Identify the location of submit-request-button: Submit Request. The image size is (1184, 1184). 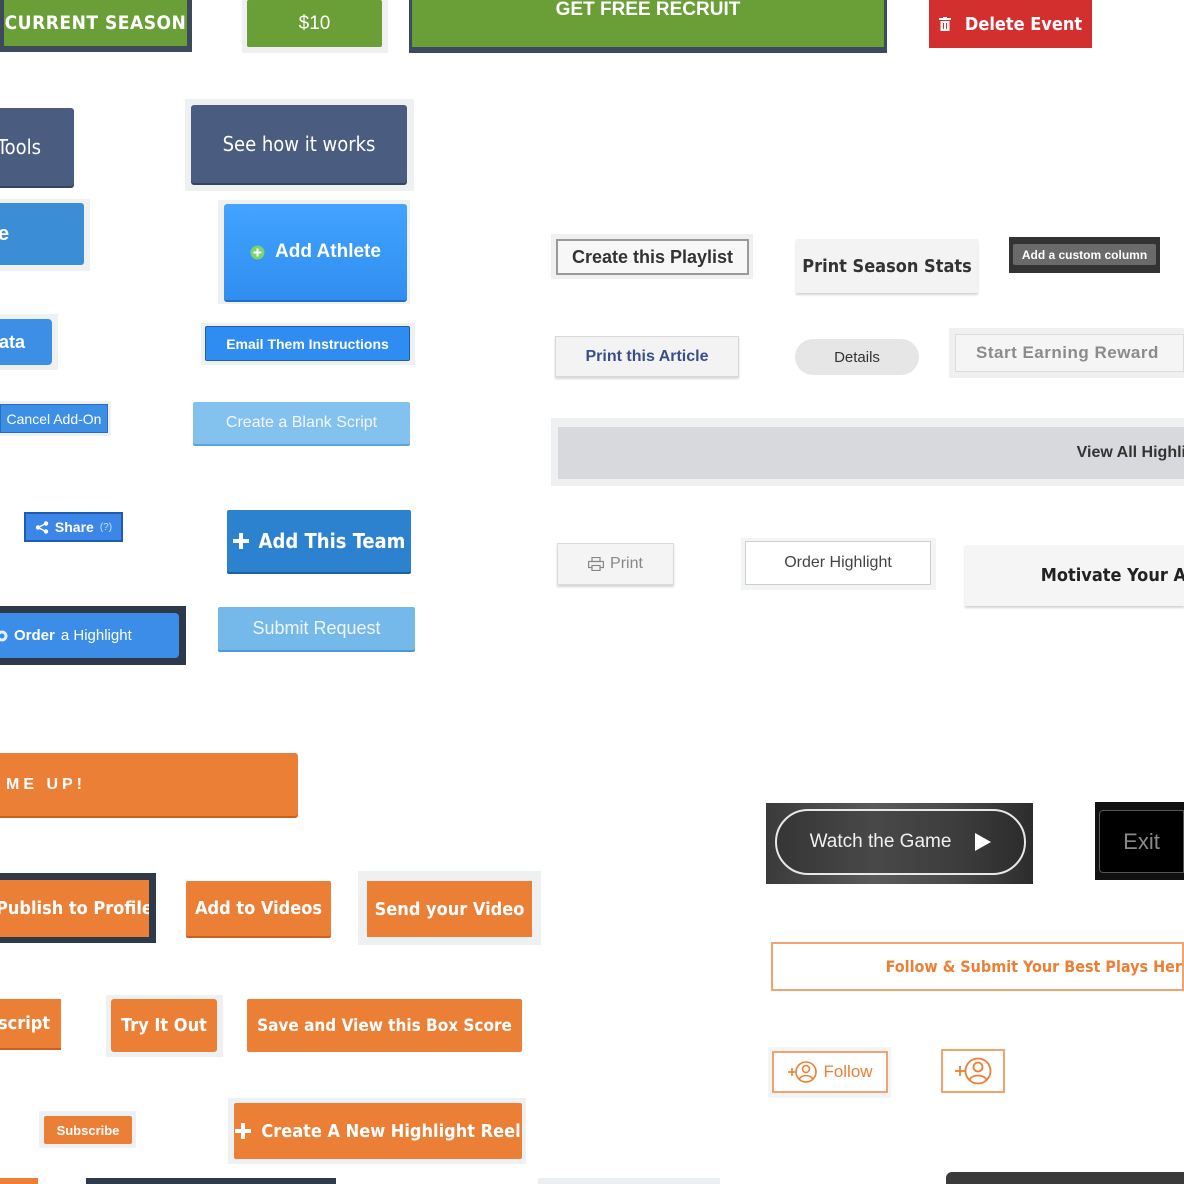
(316, 628).